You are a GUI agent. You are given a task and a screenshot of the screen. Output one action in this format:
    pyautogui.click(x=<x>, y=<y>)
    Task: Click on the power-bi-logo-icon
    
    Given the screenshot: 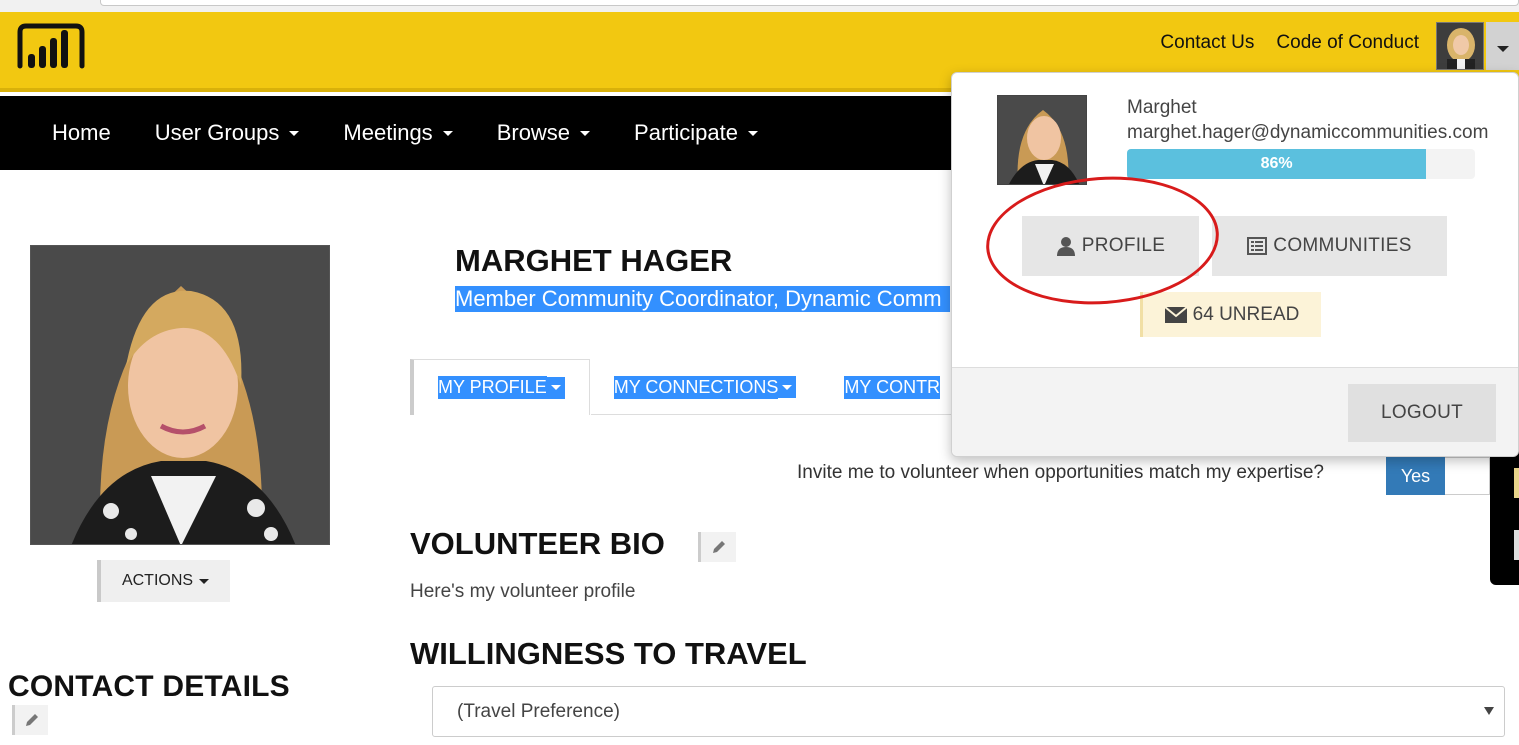 What is the action you would take?
    pyautogui.click(x=51, y=49)
    